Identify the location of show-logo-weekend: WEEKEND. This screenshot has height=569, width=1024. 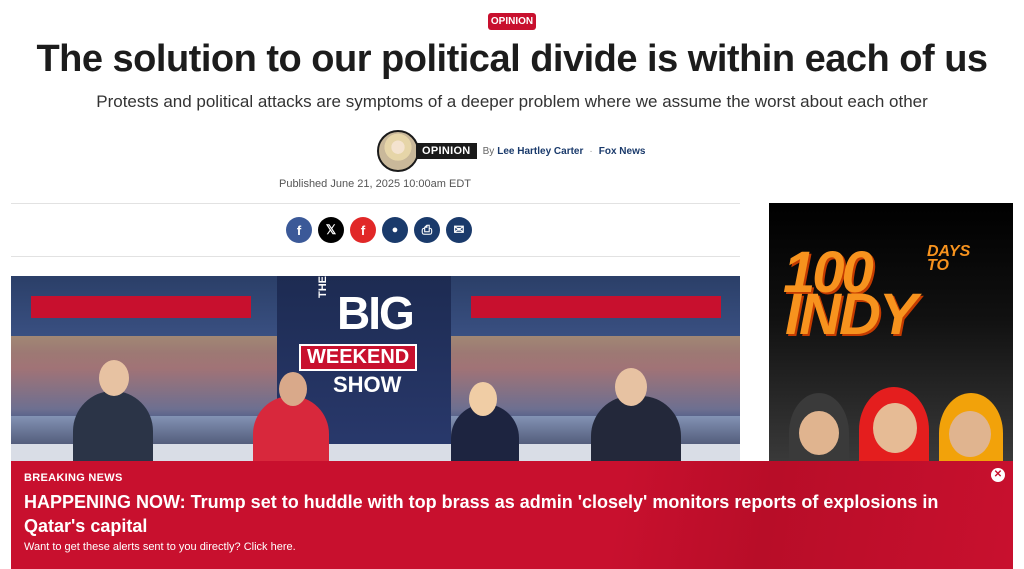
(358, 357).